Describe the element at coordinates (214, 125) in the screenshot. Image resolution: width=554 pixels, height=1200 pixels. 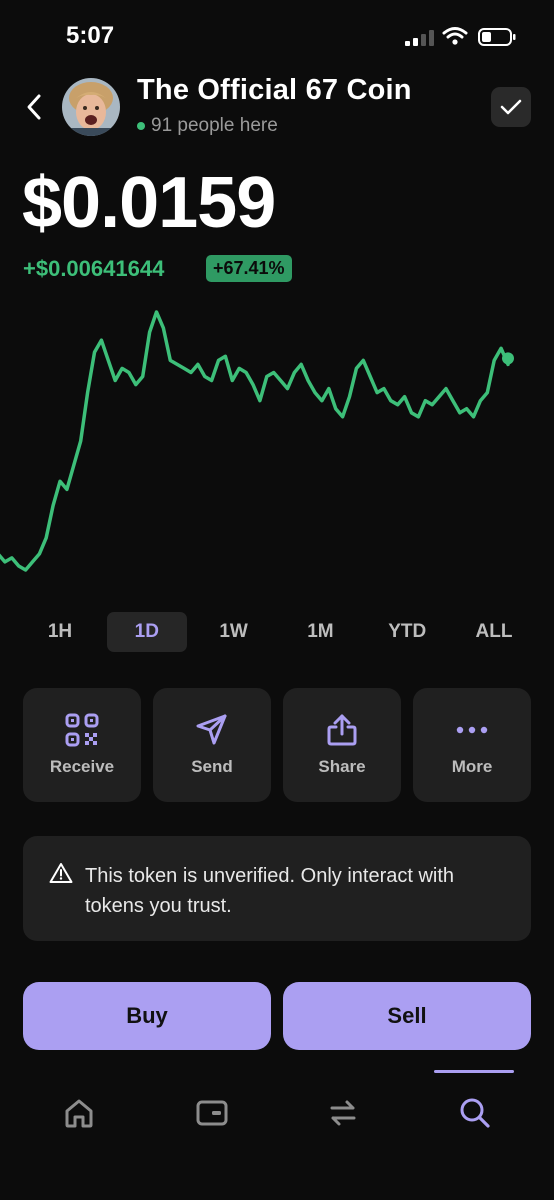
I see `people-count-label: 91 people here` at that location.